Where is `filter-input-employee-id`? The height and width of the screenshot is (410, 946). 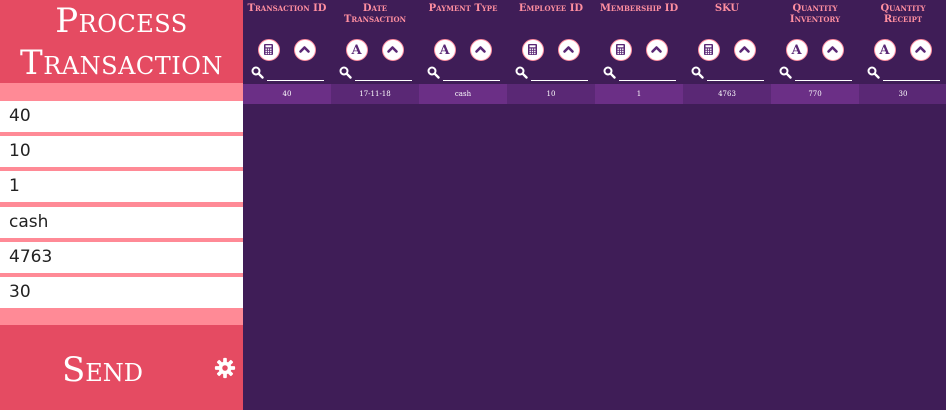 filter-input-employee-id is located at coordinates (559, 73).